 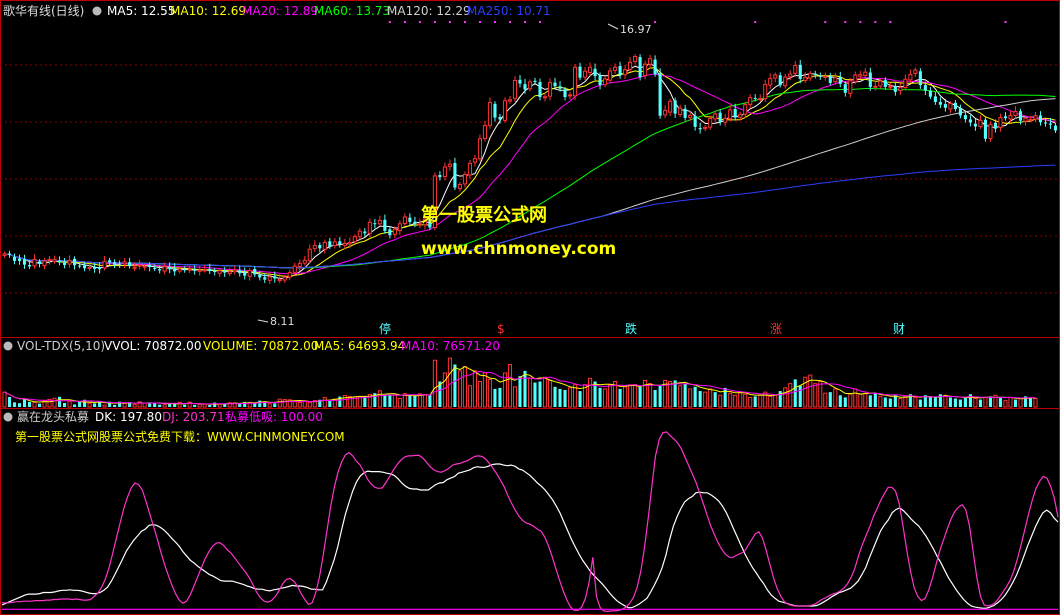 What do you see at coordinates (385, 328) in the screenshot?
I see `event-marker-suspend: 停` at bounding box center [385, 328].